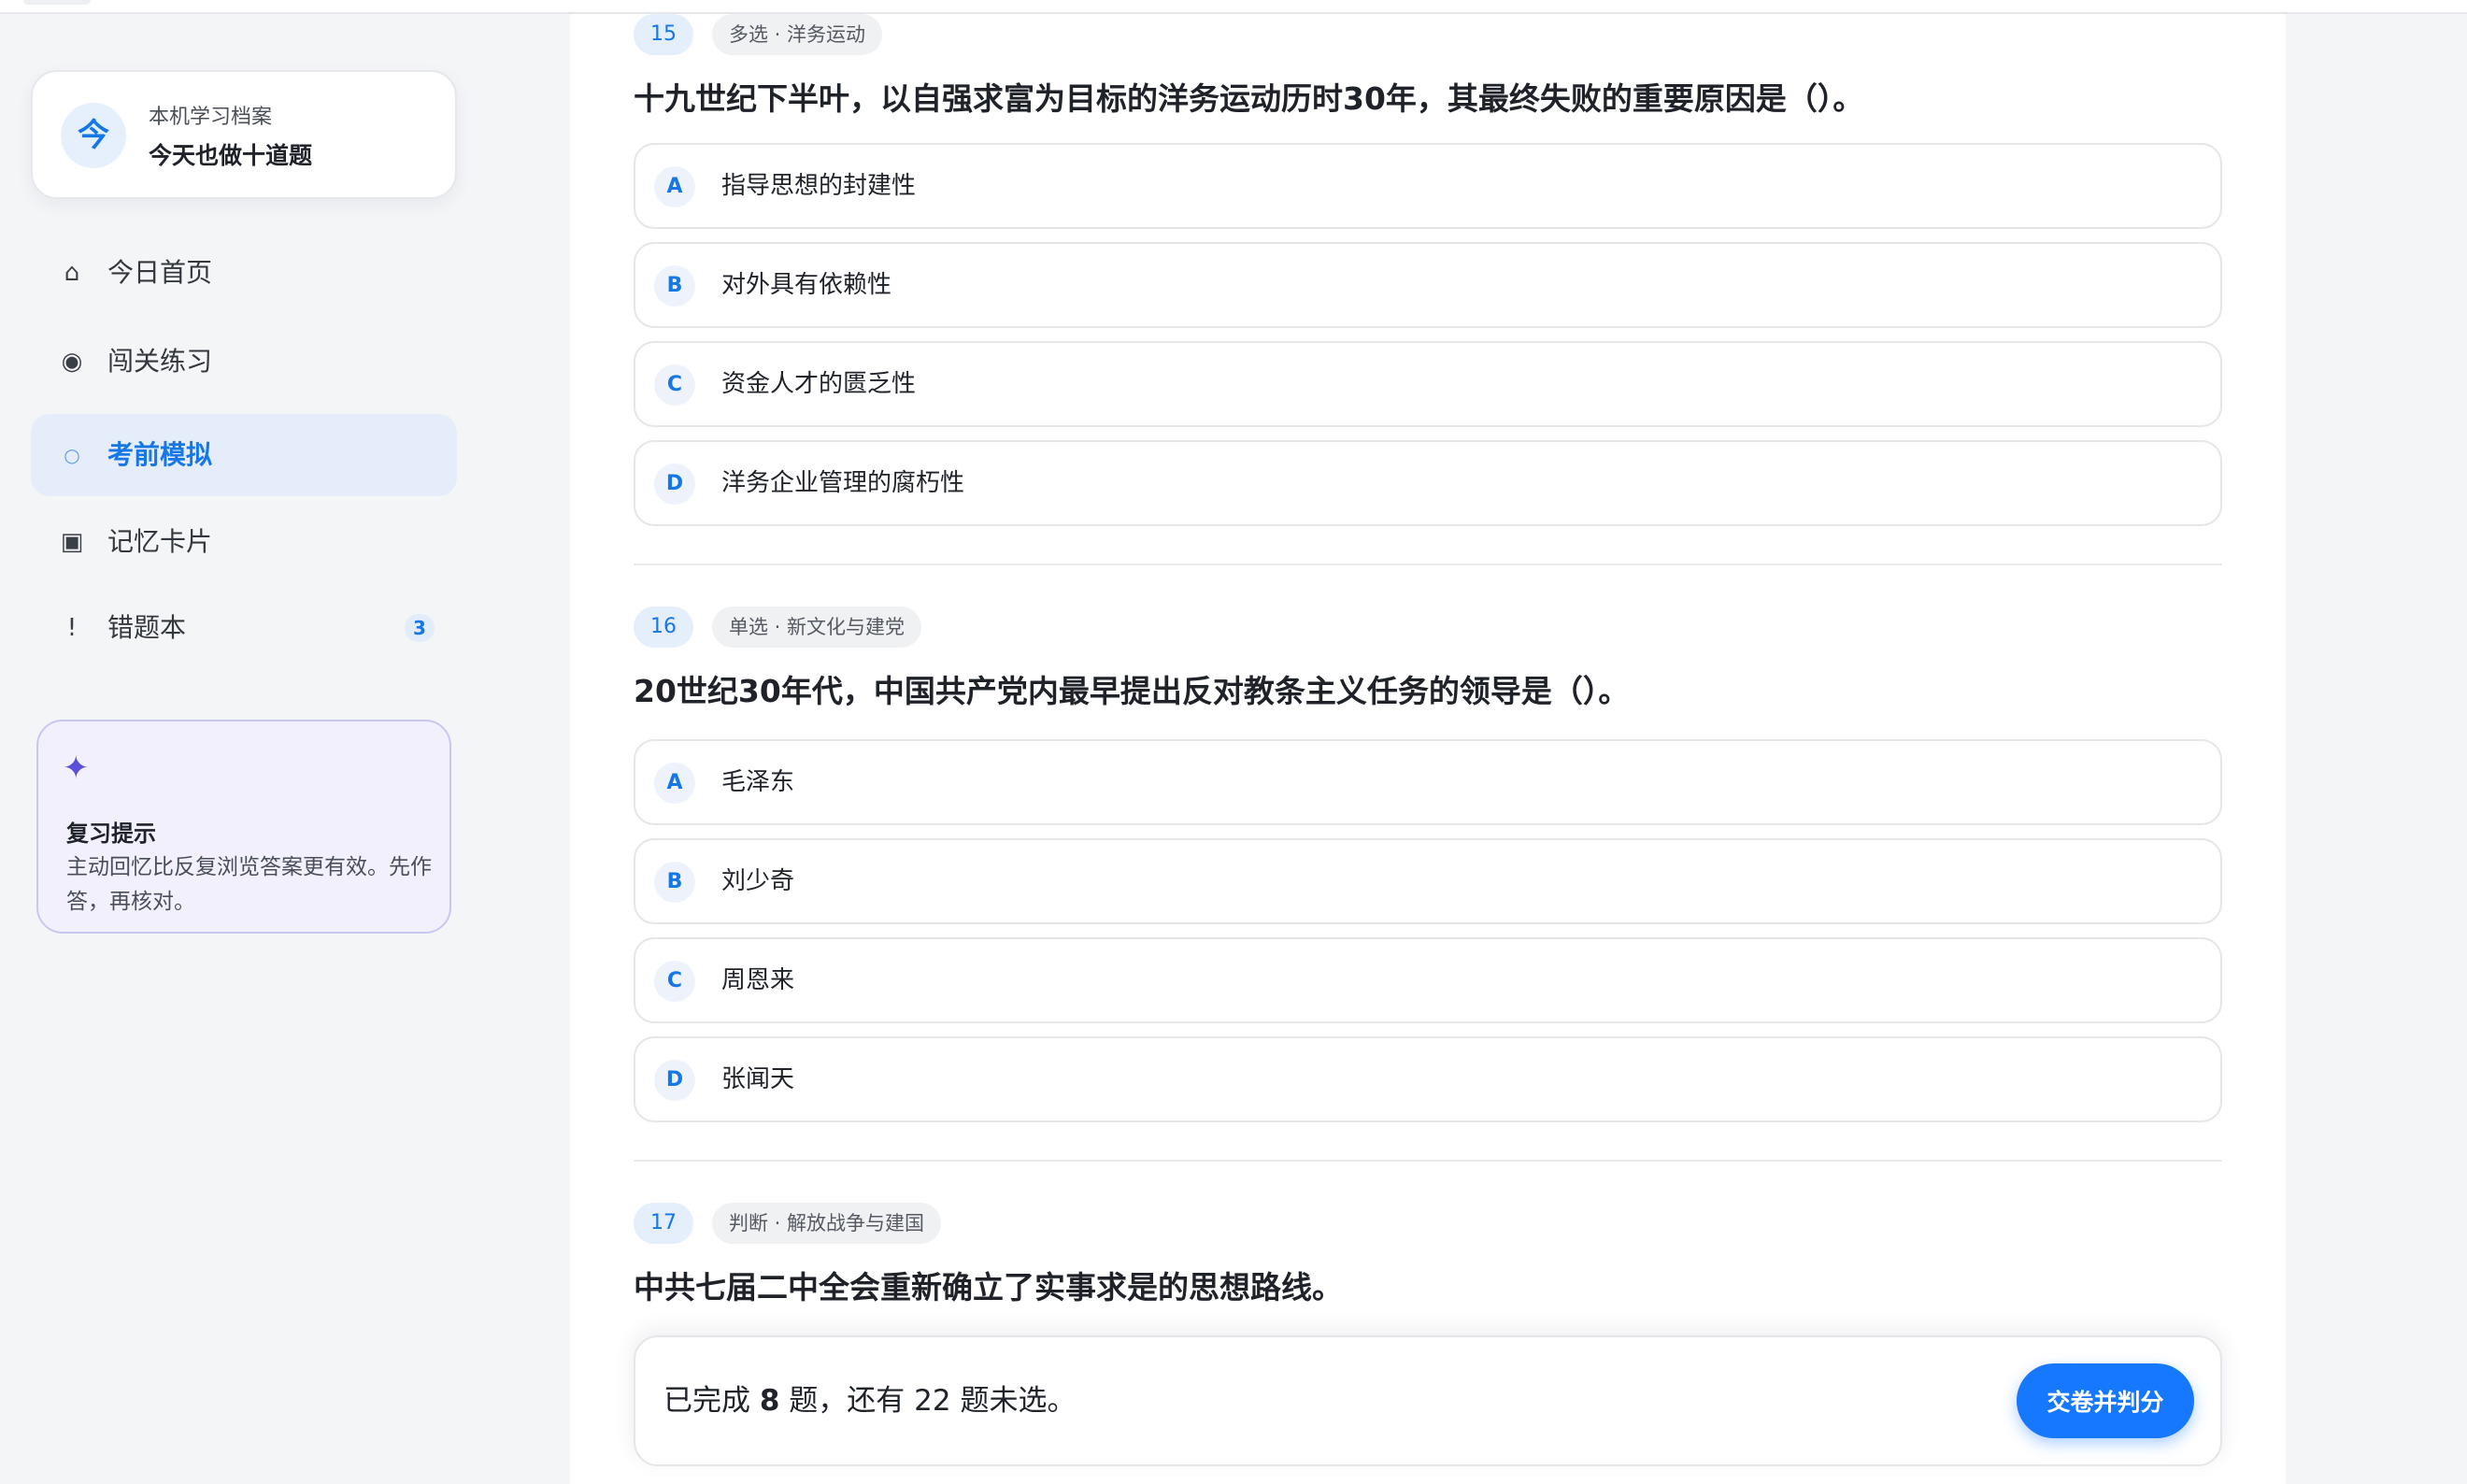  What do you see at coordinates (706, 1401) in the screenshot?
I see `progress-prefix: 已完成` at bounding box center [706, 1401].